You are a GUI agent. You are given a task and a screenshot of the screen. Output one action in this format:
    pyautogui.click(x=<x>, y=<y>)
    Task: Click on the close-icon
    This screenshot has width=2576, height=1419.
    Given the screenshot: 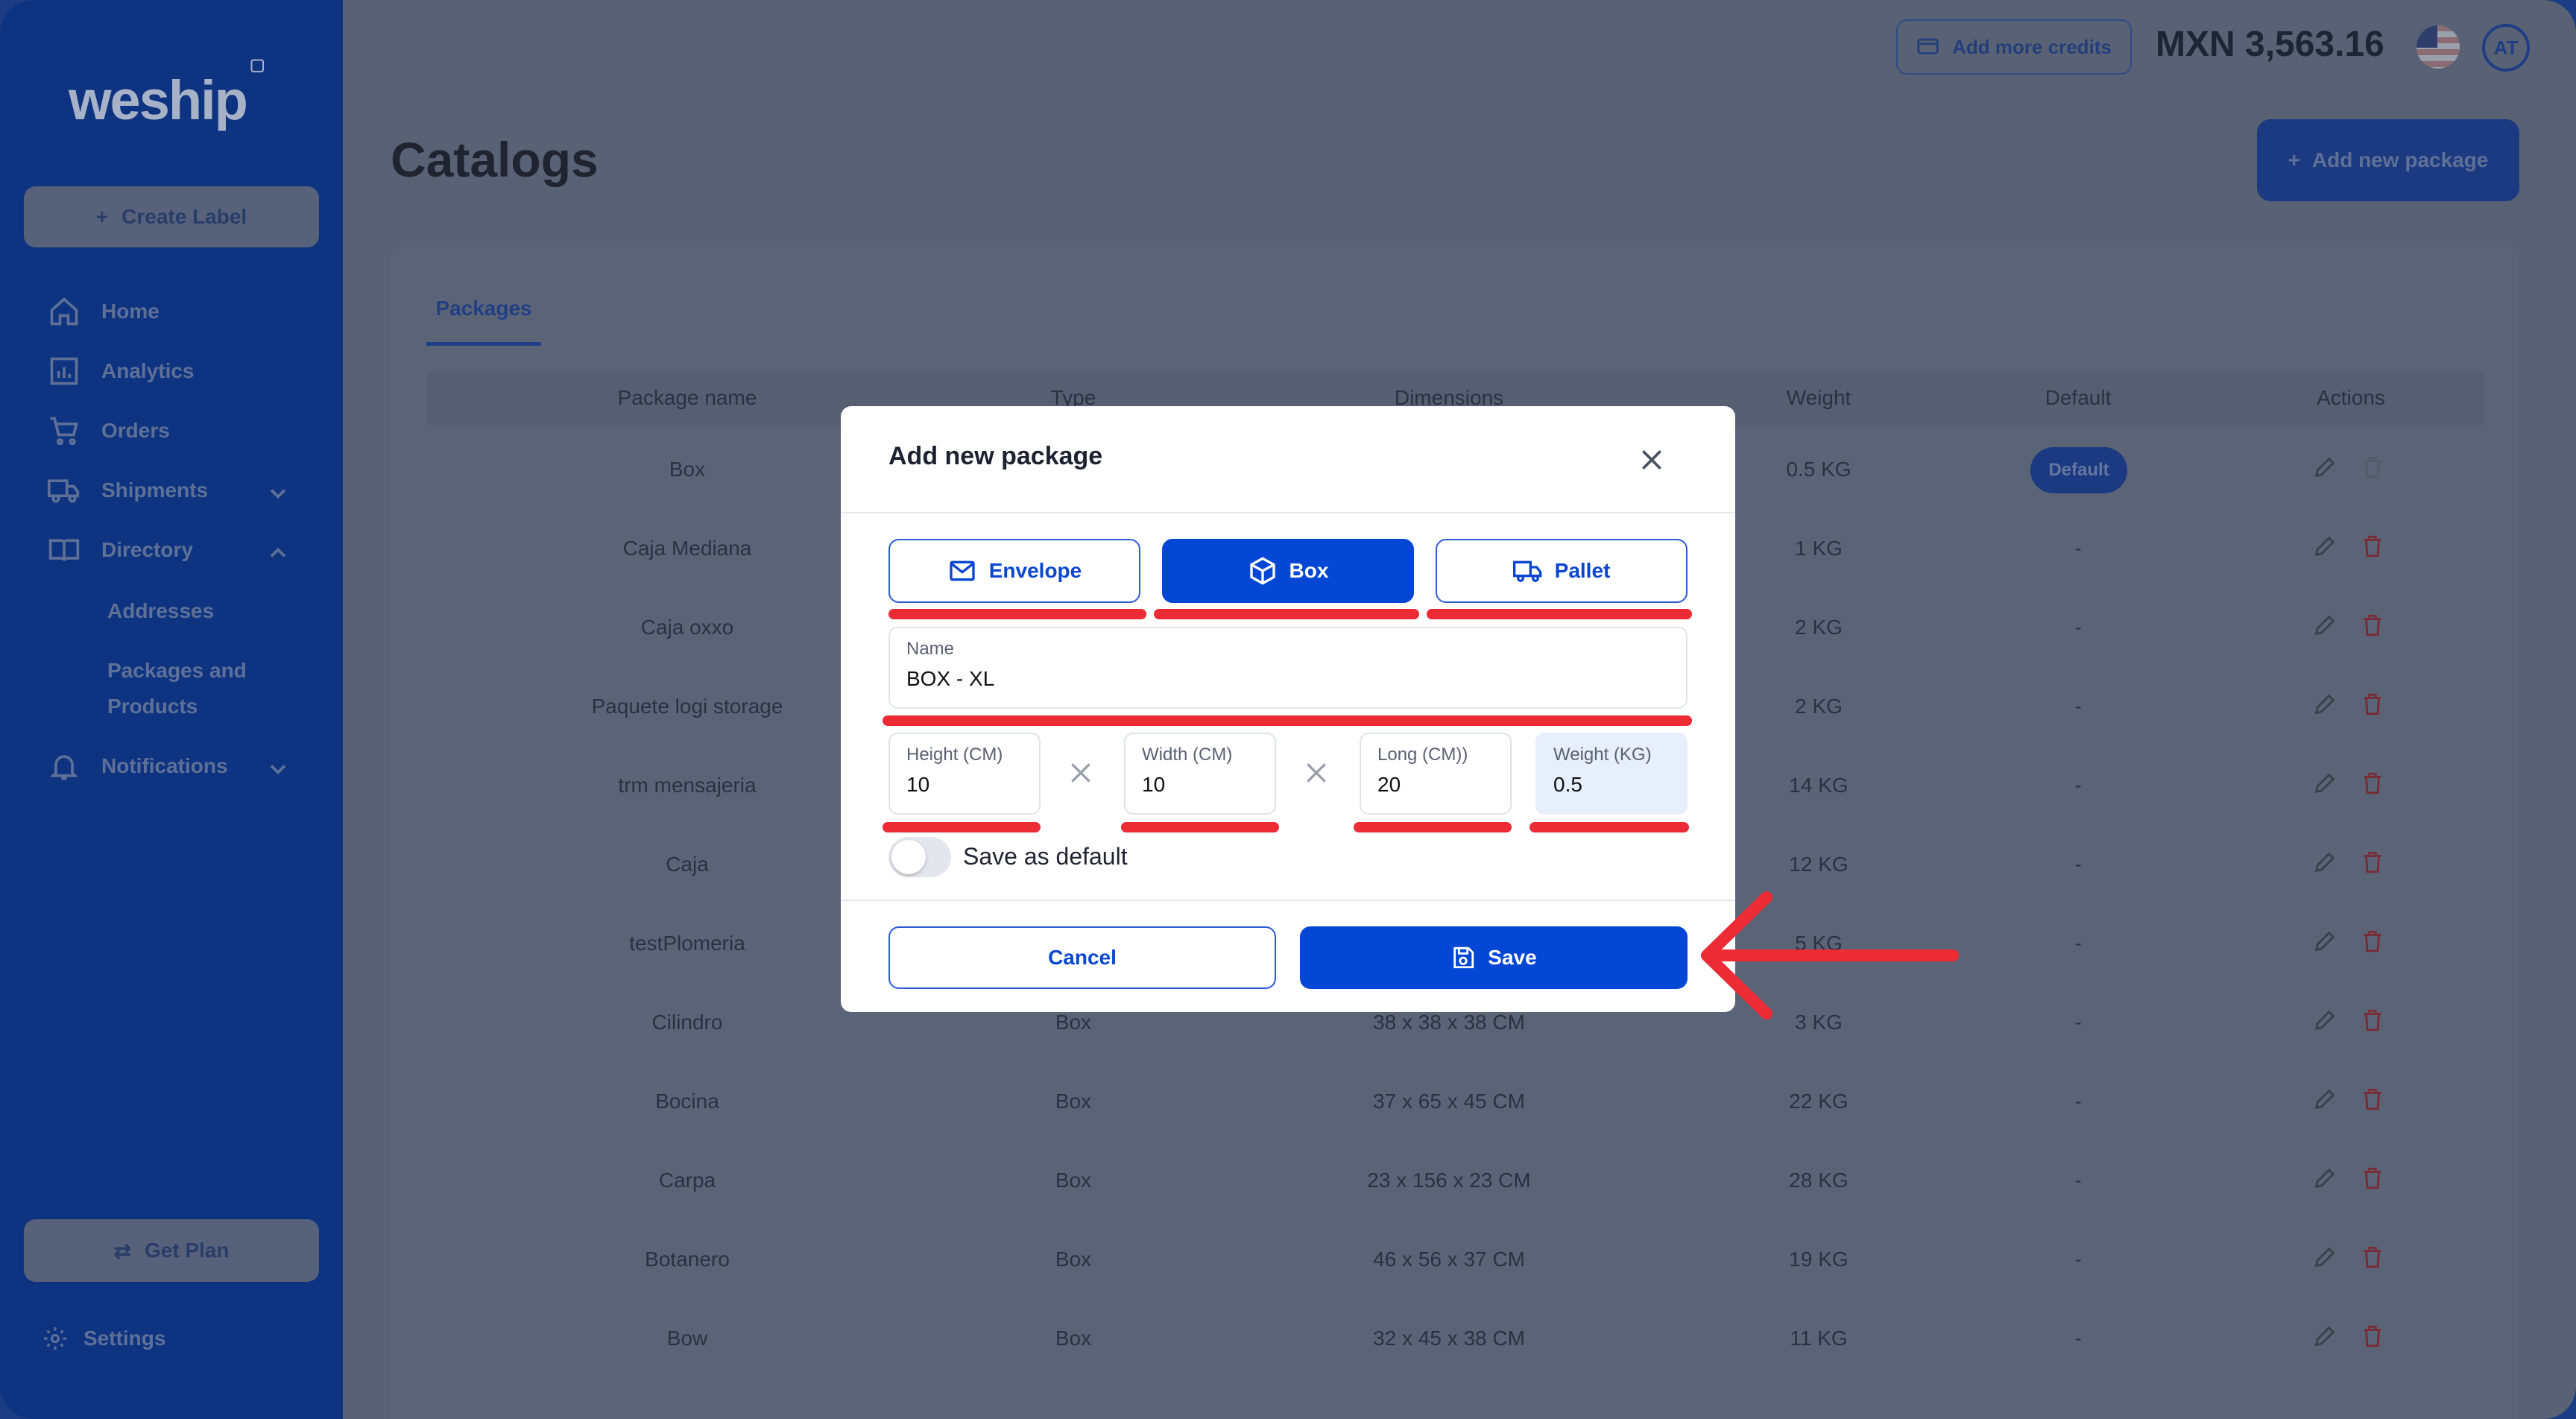 What is the action you would take?
    pyautogui.click(x=1652, y=460)
    